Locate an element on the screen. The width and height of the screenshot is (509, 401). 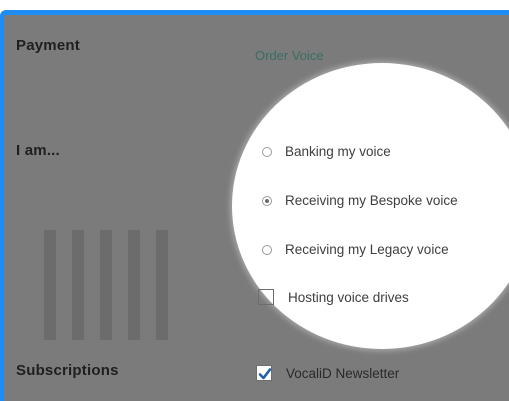
newsletter-checkbox is located at coordinates (264, 373).